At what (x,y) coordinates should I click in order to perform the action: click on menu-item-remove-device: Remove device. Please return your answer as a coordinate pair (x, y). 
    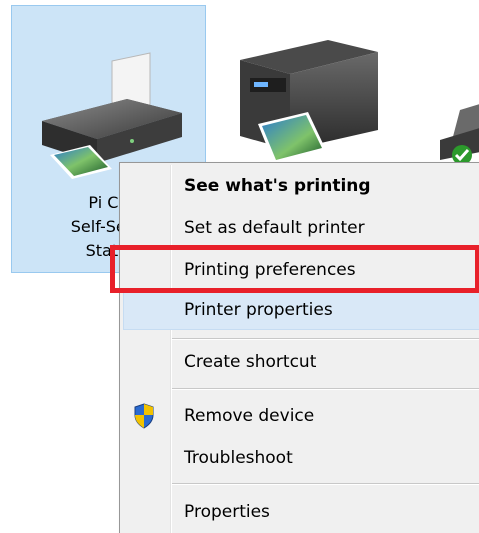
    Looking at the image, I should click on (301, 416).